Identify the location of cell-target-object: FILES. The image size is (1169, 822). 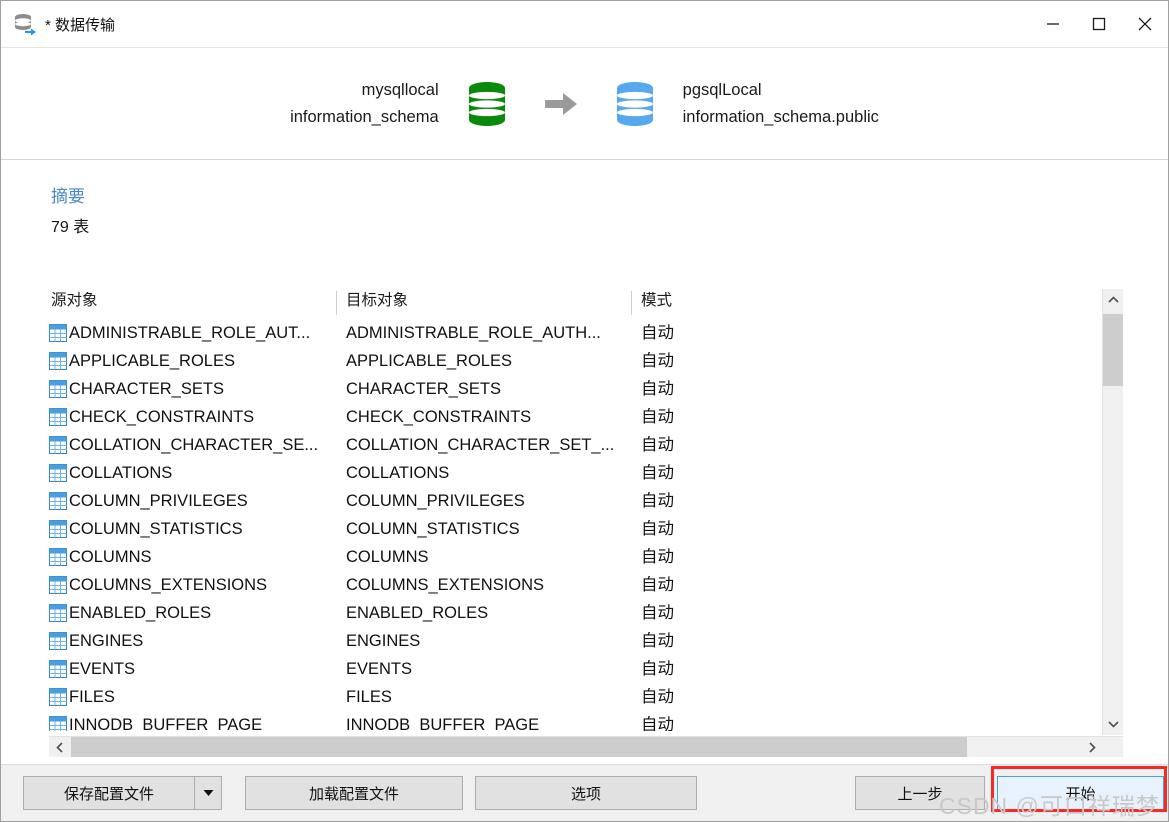
(369, 697).